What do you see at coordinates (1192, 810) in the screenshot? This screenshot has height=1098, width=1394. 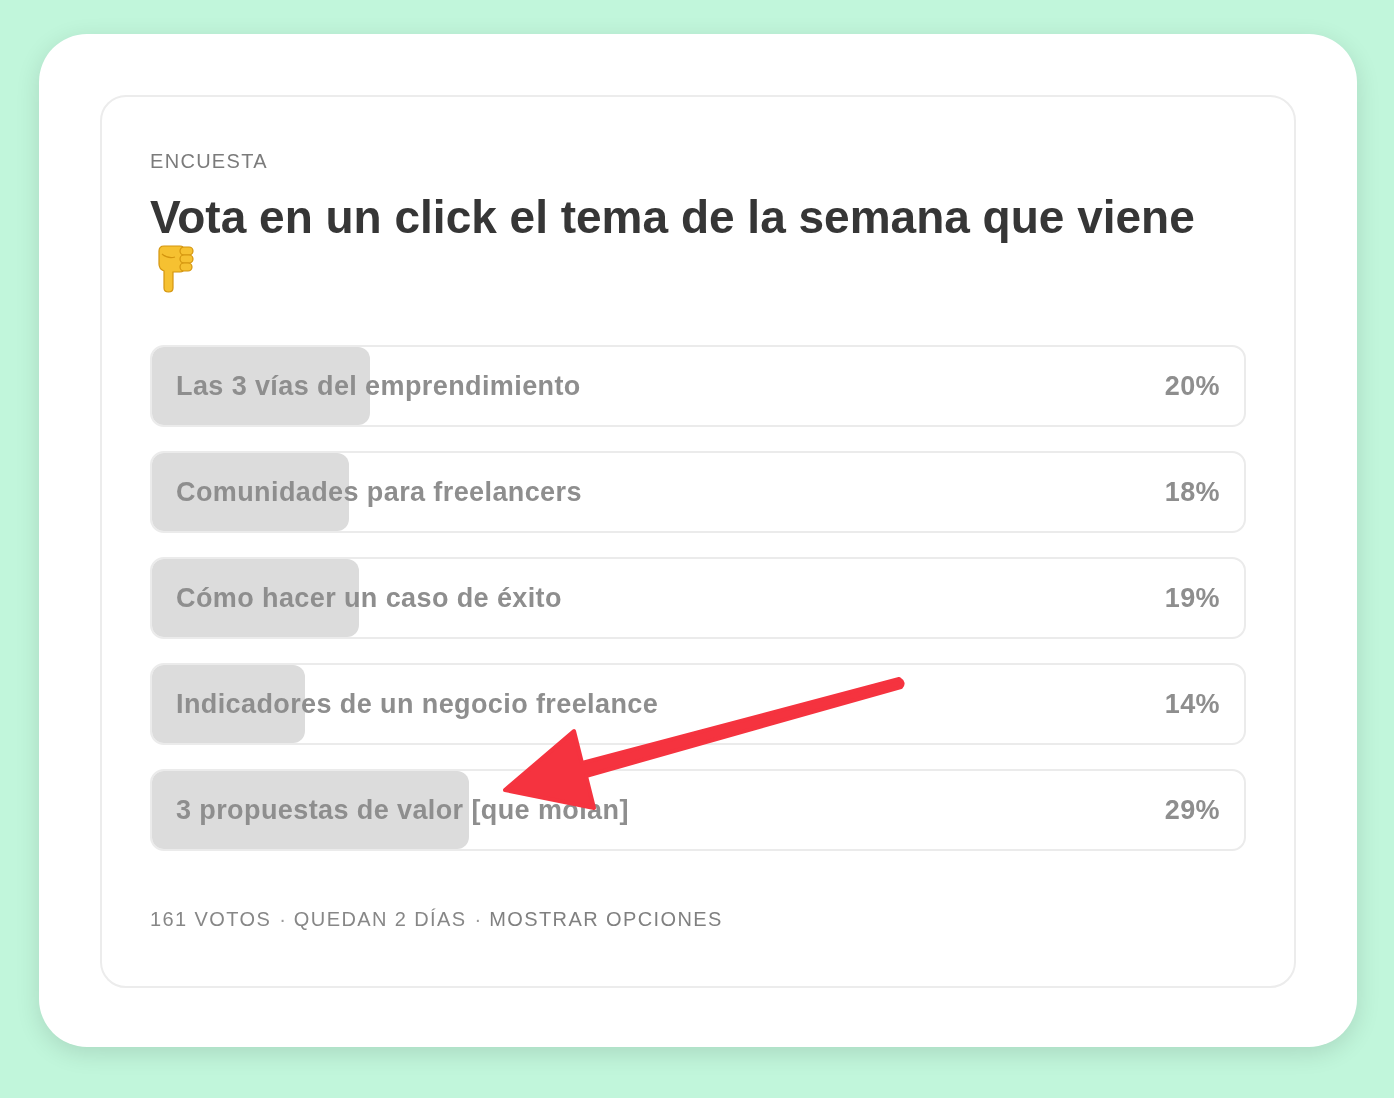 I see `option-percent: 29%` at bounding box center [1192, 810].